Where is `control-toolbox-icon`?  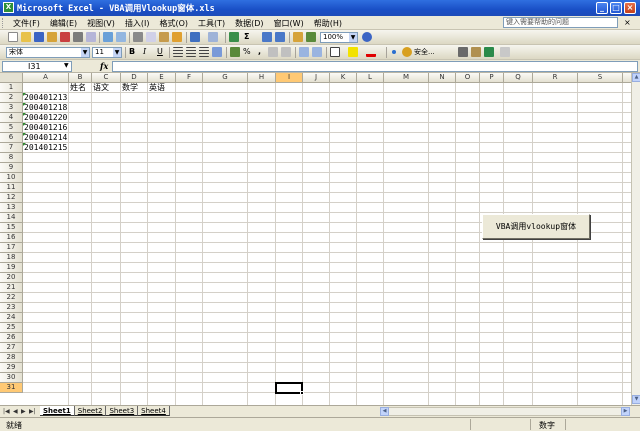 control-toolbox-icon is located at coordinates (463, 52).